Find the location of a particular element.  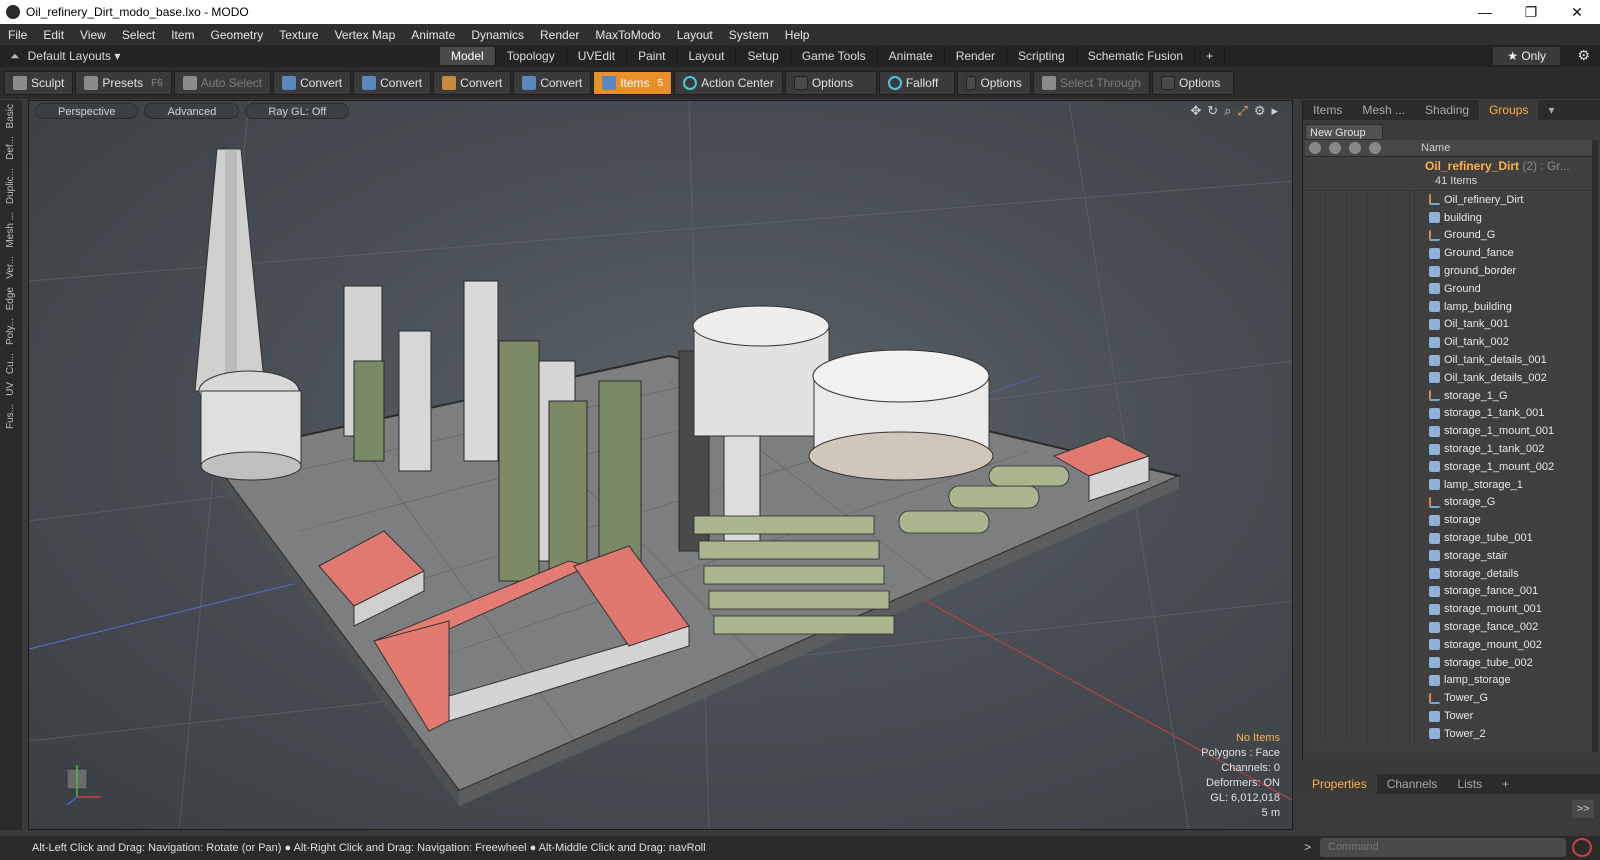

tree-item-row: storage_1_mount_002 is located at coordinates (1450, 466).